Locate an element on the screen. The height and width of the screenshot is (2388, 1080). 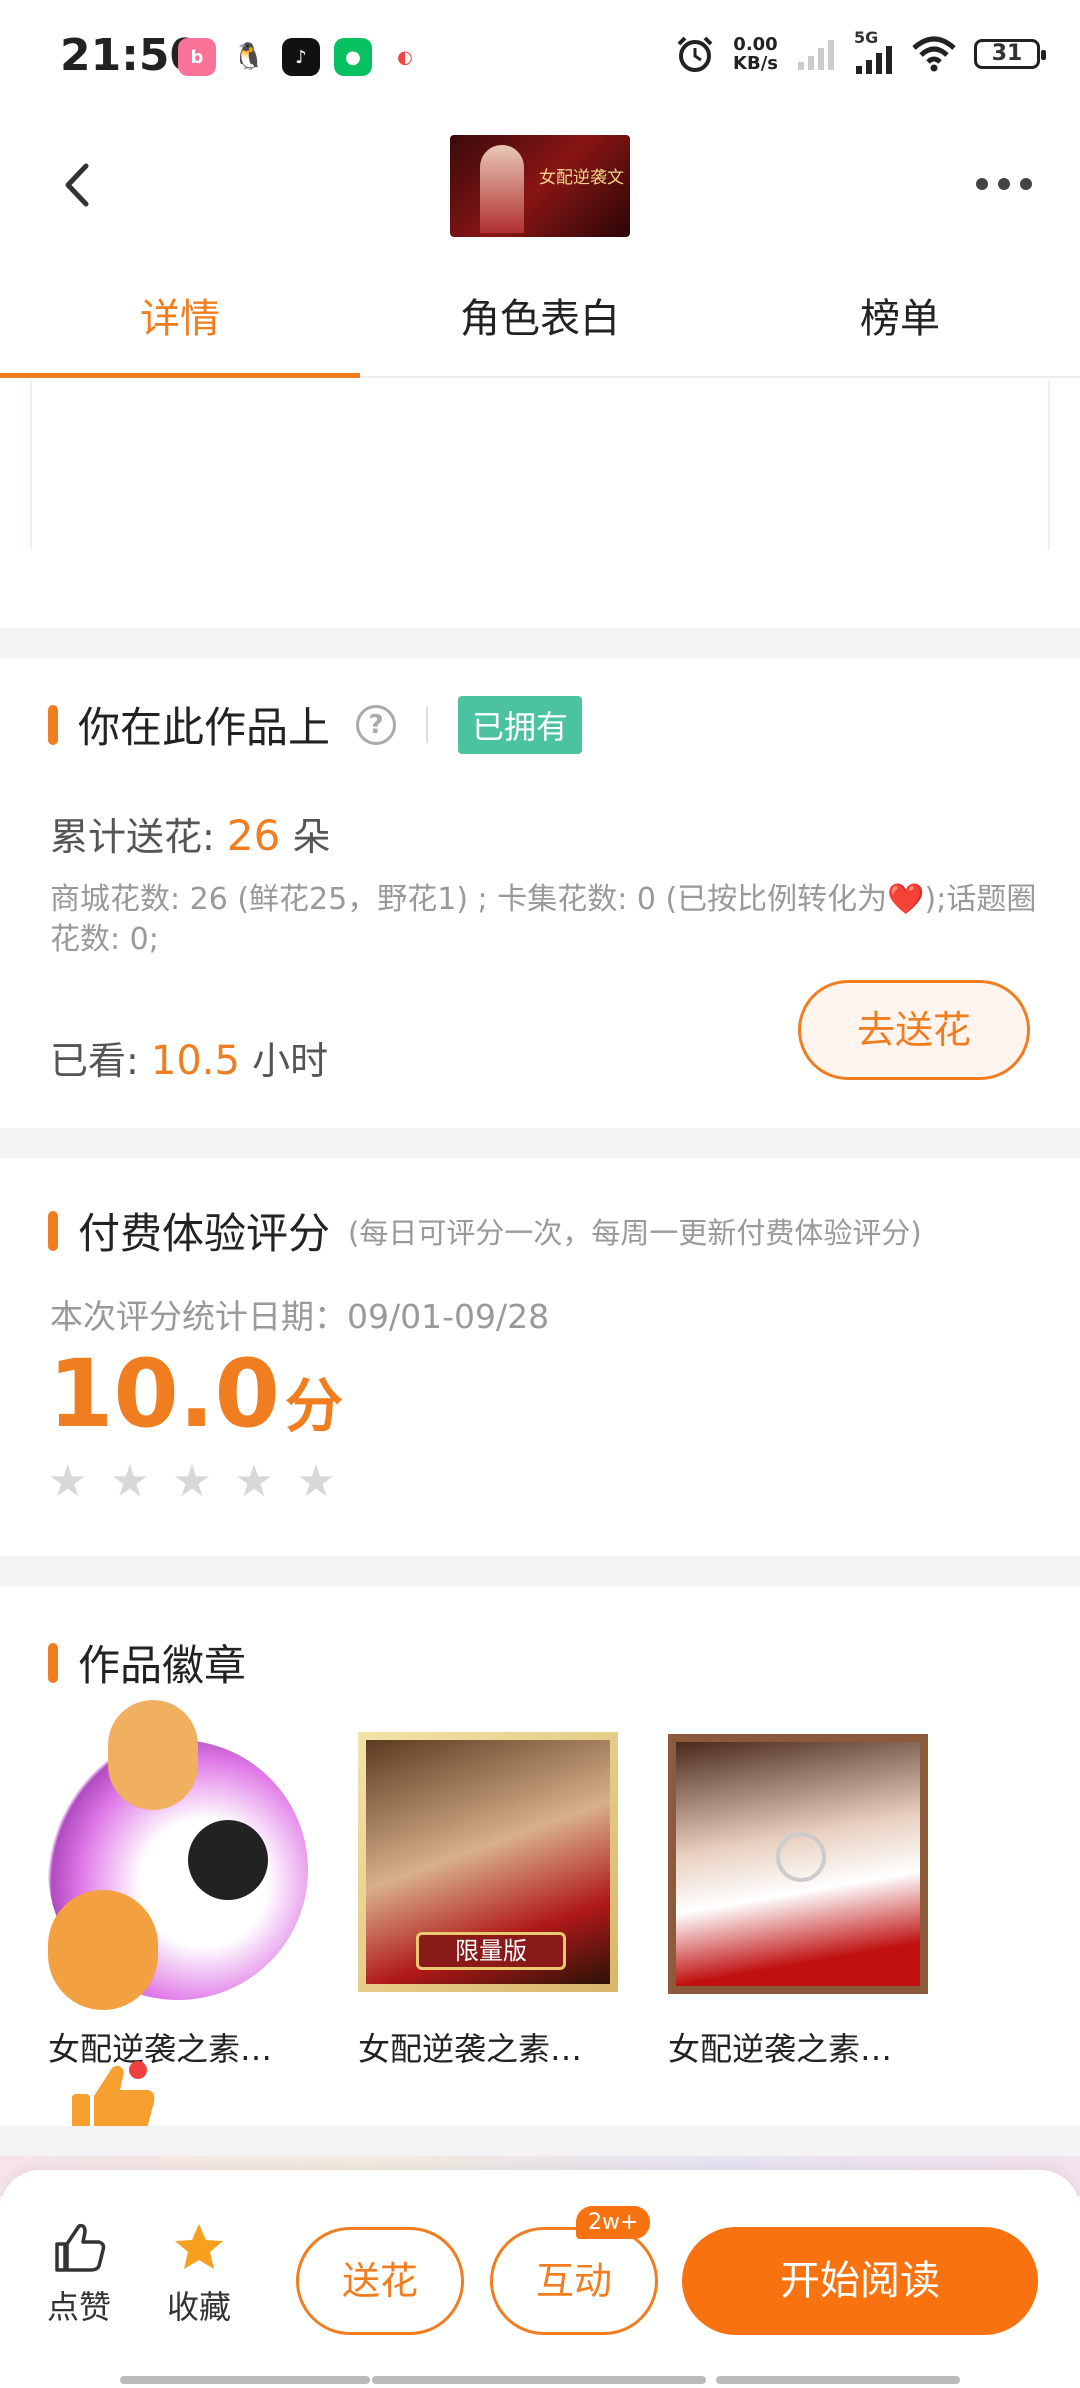
rating-header: 付费体验评分 (每日可评分一次，每周一更新付费体验评分) is located at coordinates (485, 1230).